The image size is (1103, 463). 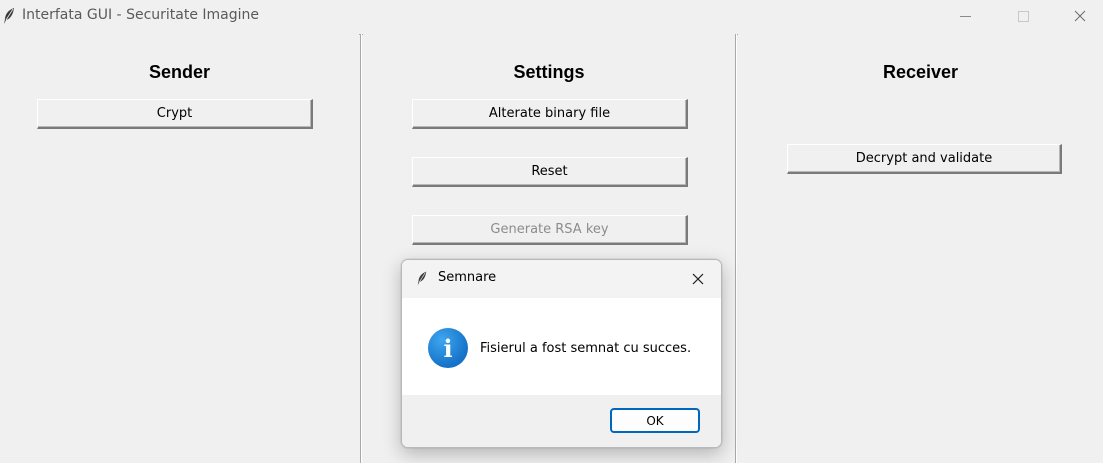 I want to click on dialog-close-button, so click(x=698, y=279).